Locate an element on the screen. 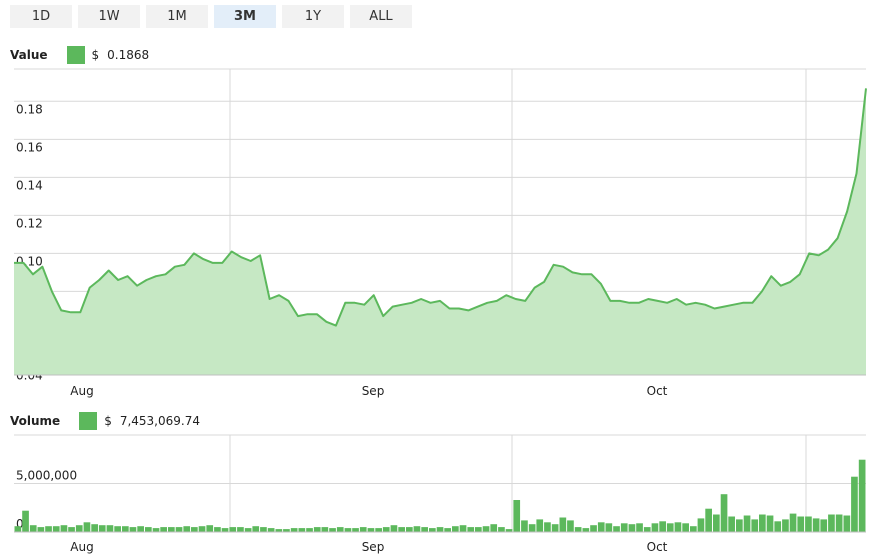 The width and height of the screenshot is (879, 554). volume-x-tick-sep: Sep is located at coordinates (373, 547).